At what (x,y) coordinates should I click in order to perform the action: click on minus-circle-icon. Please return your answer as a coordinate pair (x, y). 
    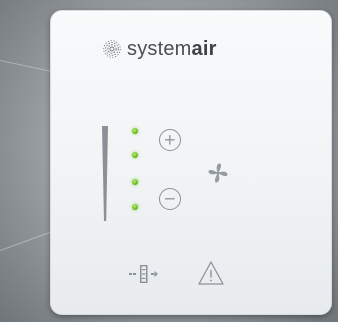
    Looking at the image, I should click on (170, 199).